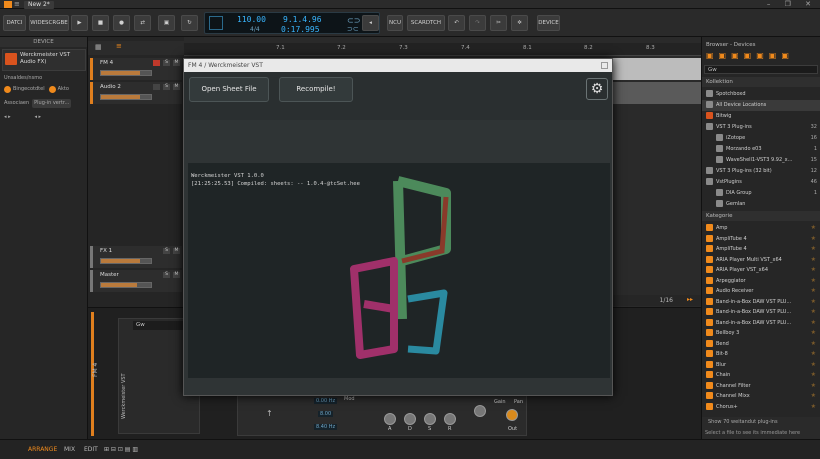 The image size is (820, 459). What do you see at coordinates (480, 411) in the screenshot?
I see `gain-knob` at bounding box center [480, 411].